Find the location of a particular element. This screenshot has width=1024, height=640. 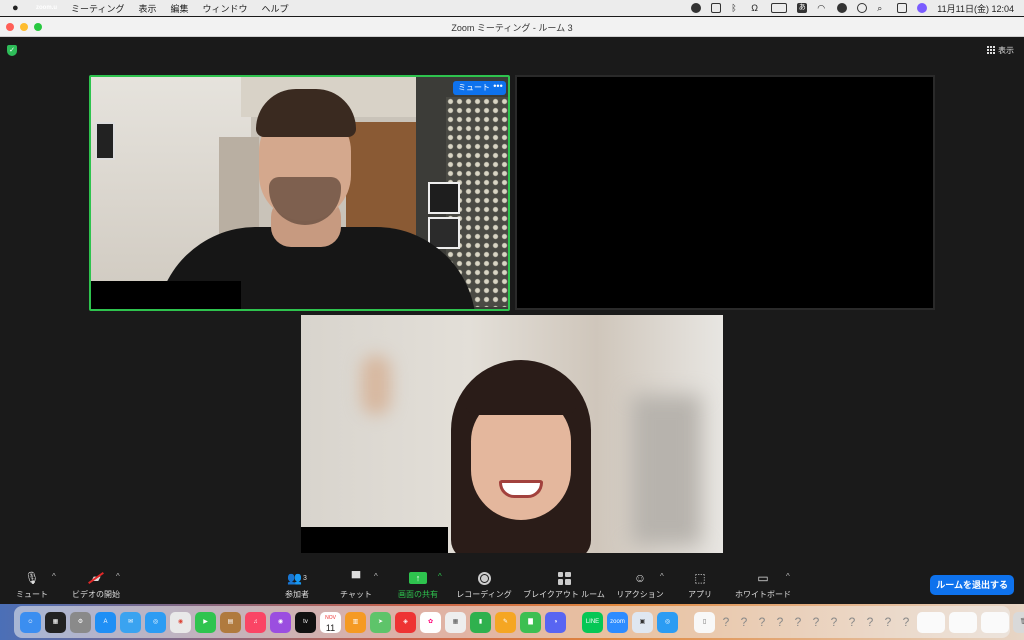

mission-control-icon: ▦ is located at coordinates (55, 622).